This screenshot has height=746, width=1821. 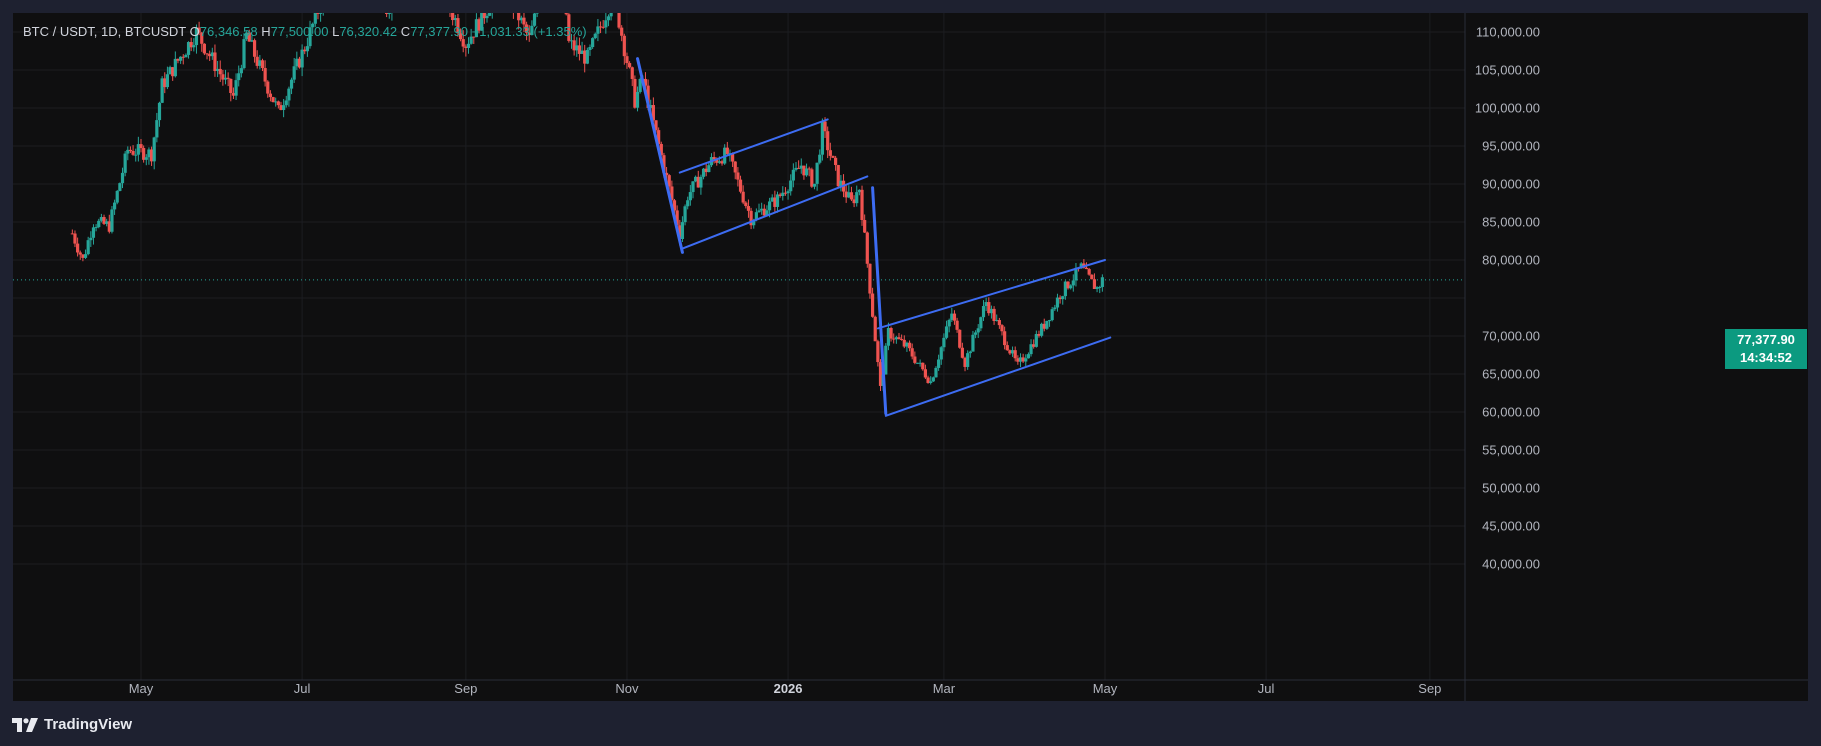 What do you see at coordinates (88, 724) in the screenshot?
I see `brand-name: TradingView` at bounding box center [88, 724].